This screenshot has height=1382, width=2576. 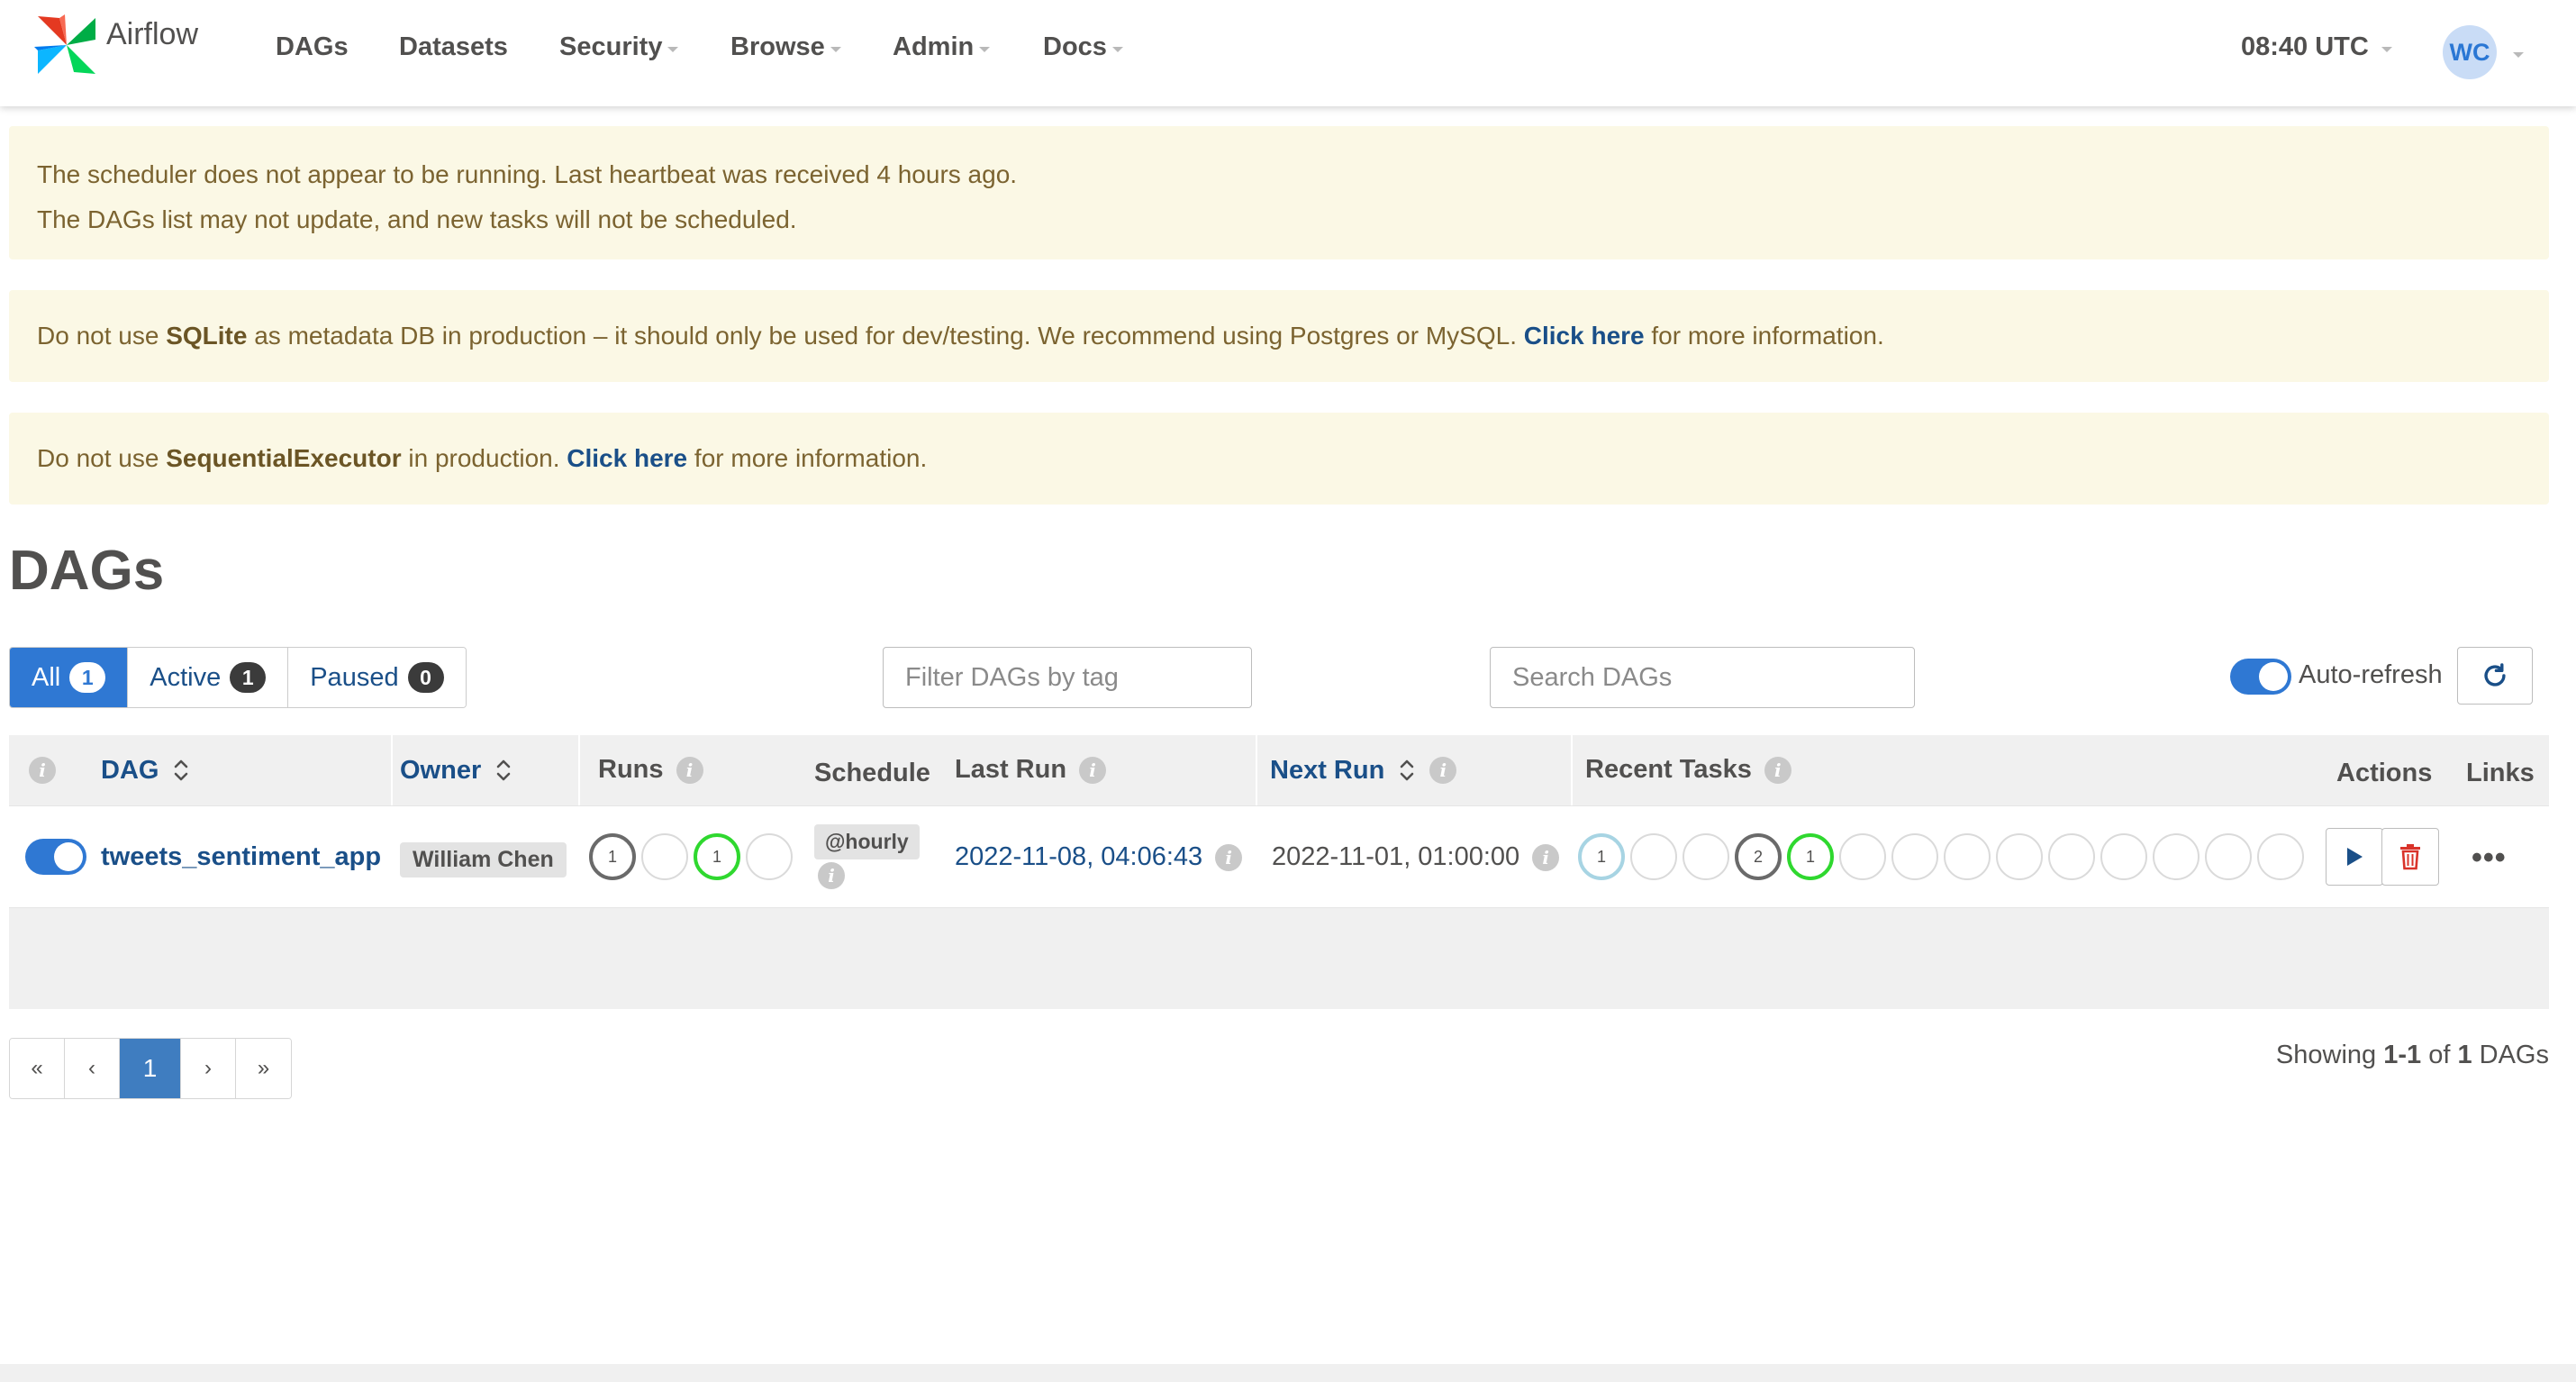 I want to click on run-state-queued: 1, so click(x=612, y=857).